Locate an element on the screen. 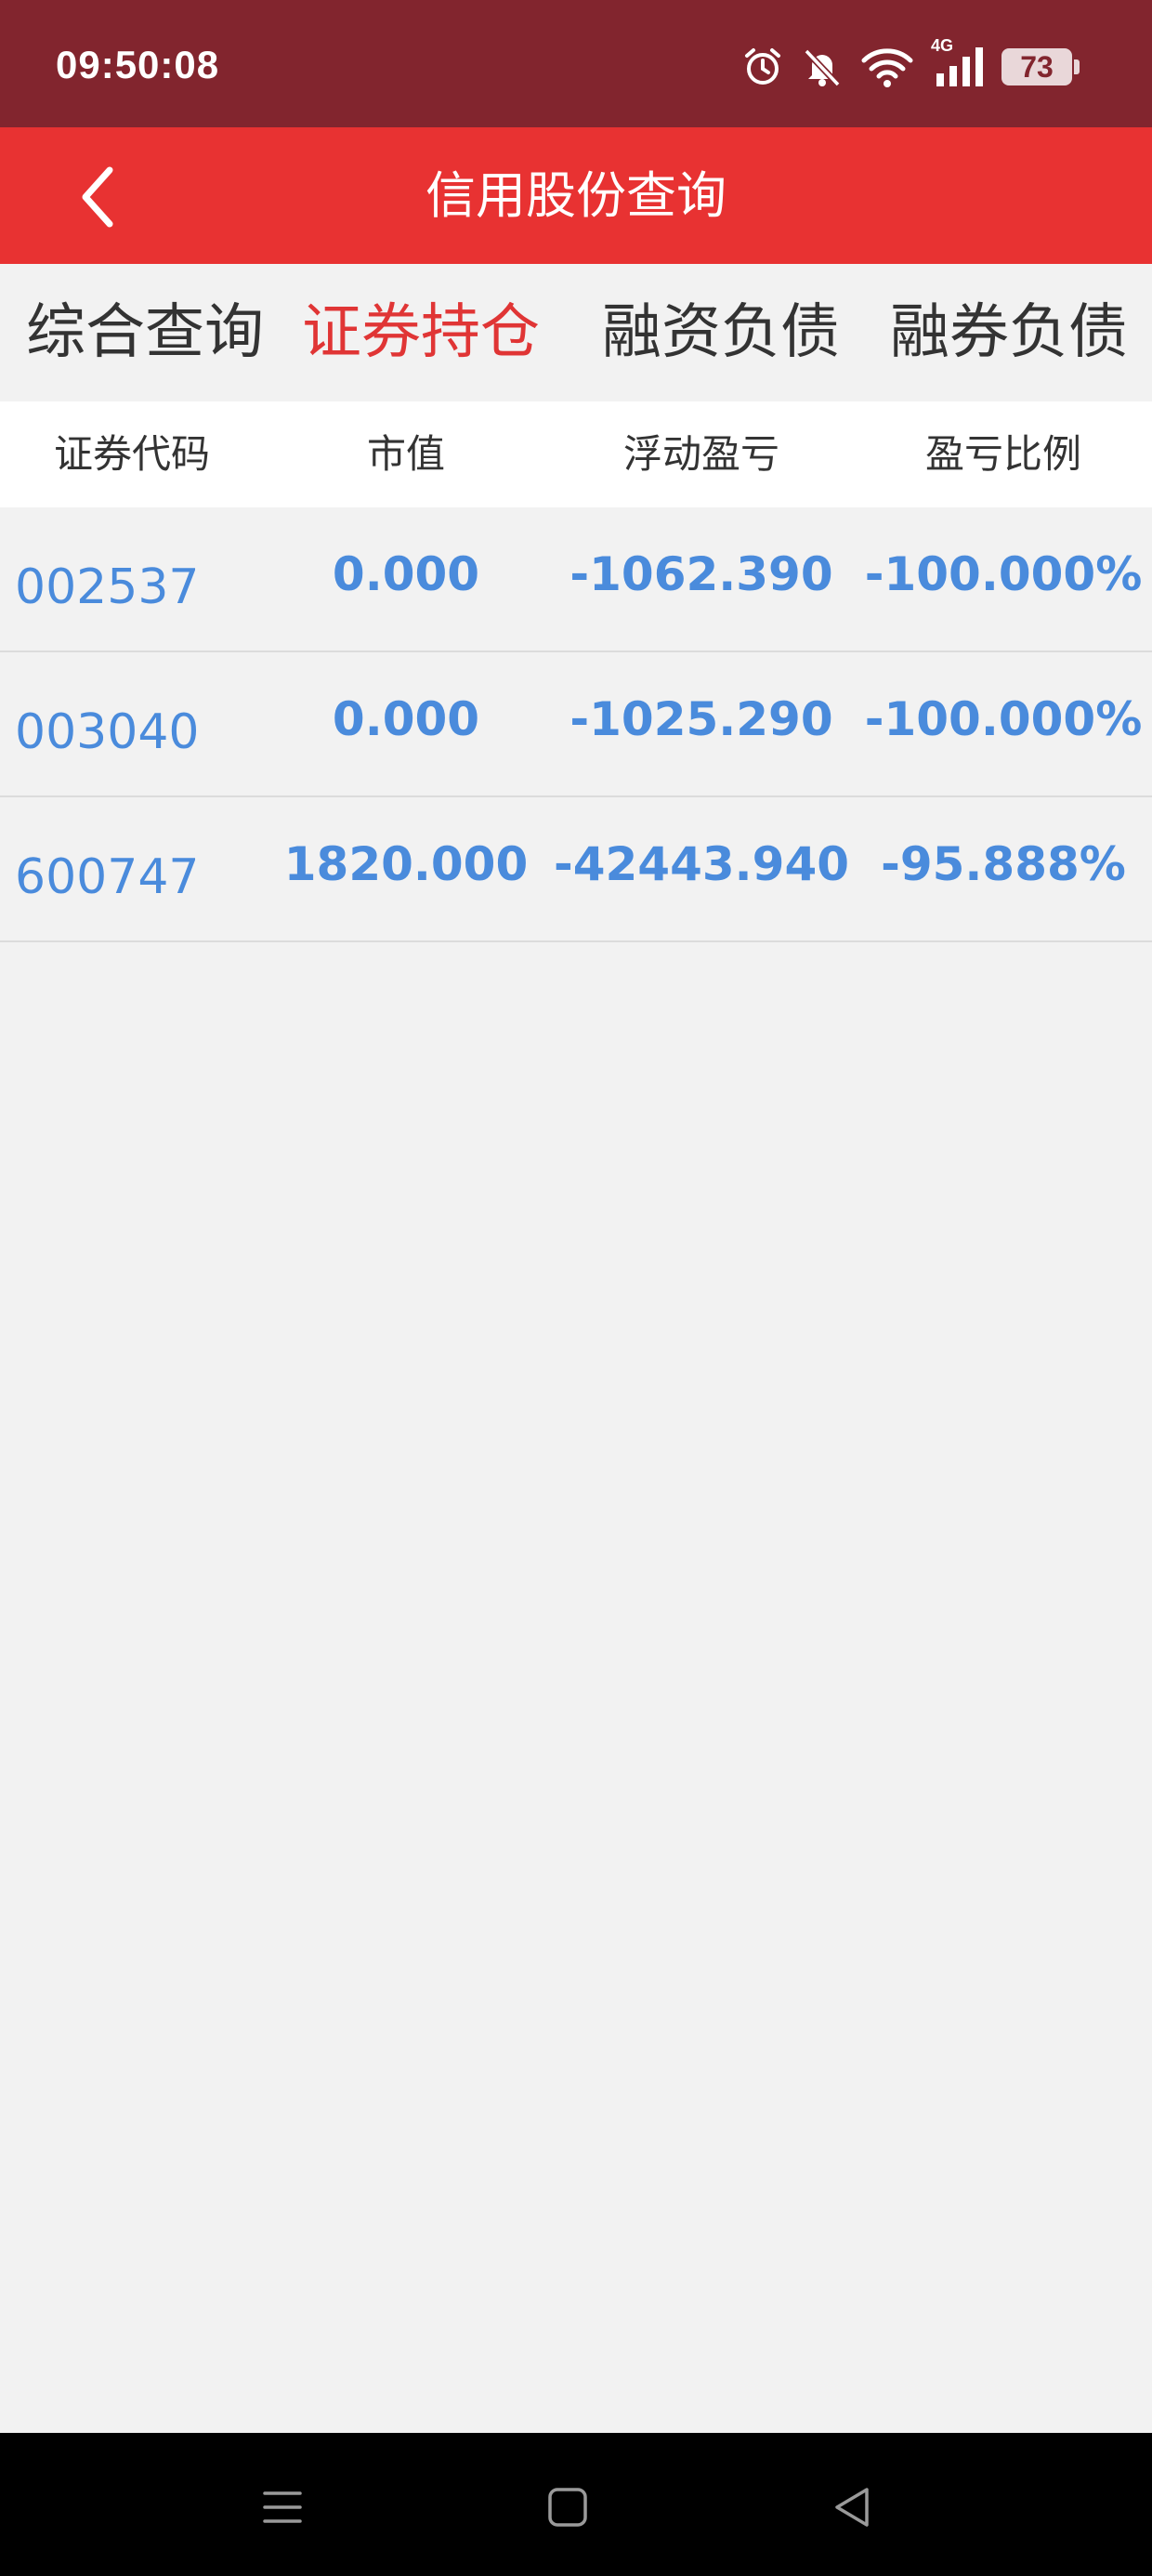  column-header-code: 证券代码 is located at coordinates (131, 454).